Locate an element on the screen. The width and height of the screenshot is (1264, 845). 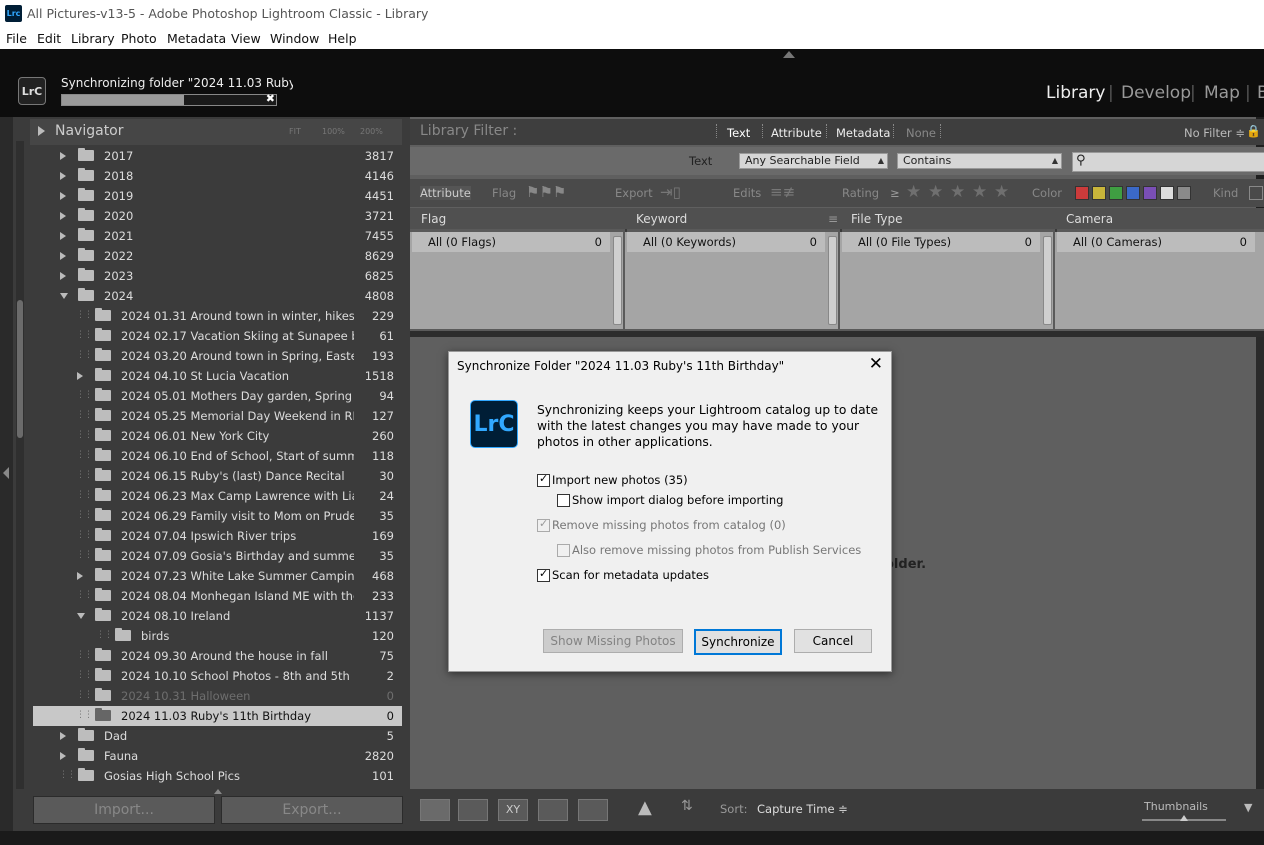
menu-window: Window is located at coordinates (294, 38).